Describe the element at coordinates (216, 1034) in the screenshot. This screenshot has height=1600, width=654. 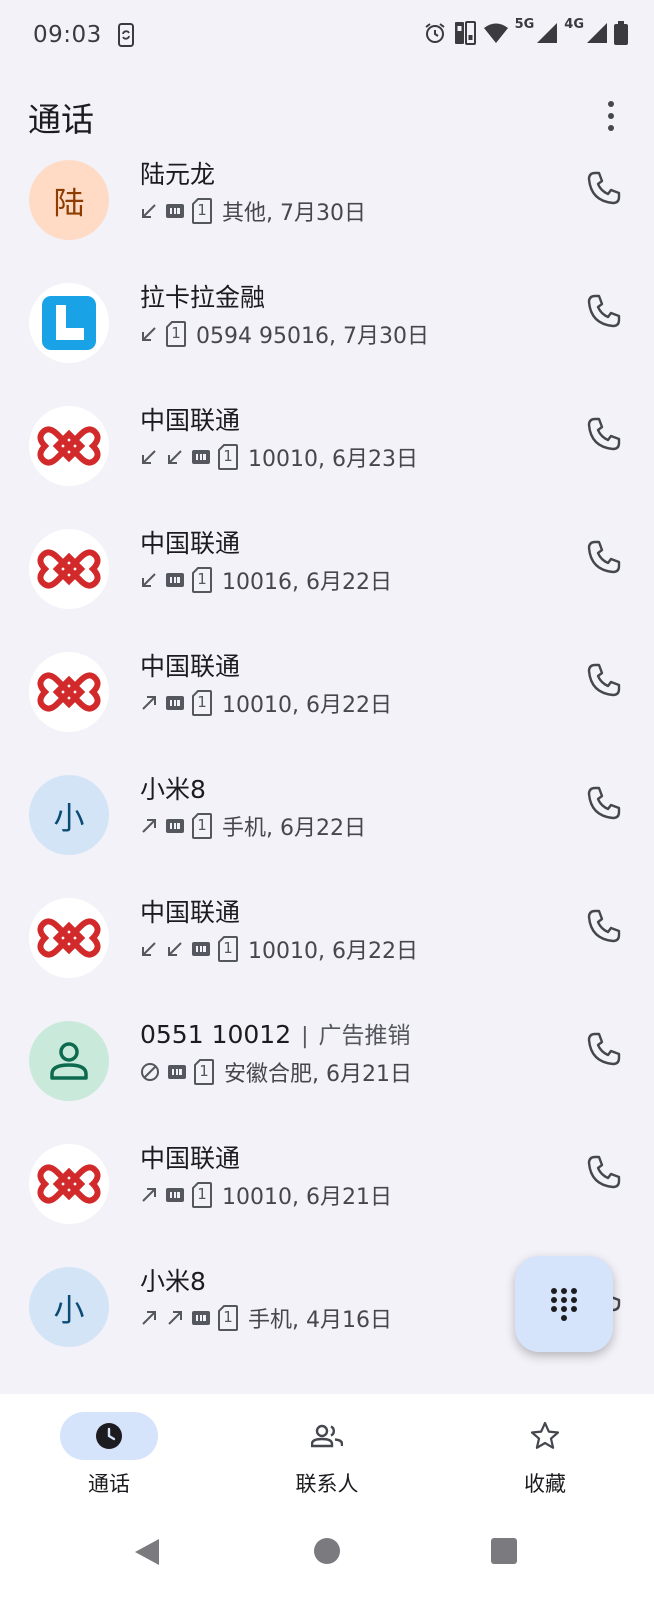
I see `contact-name-text: 0551 10012` at that location.